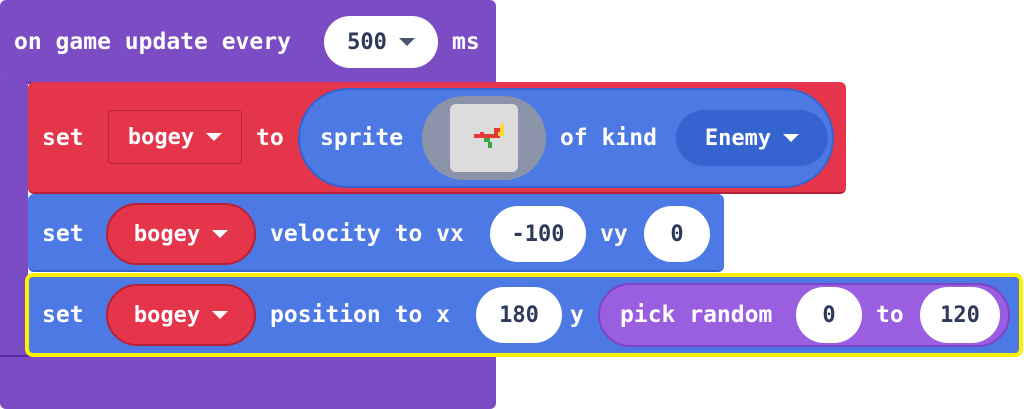 Image resolution: width=1024 pixels, height=409 pixels. Describe the element at coordinates (677, 234) in the screenshot. I see `vy-input: 0` at that location.